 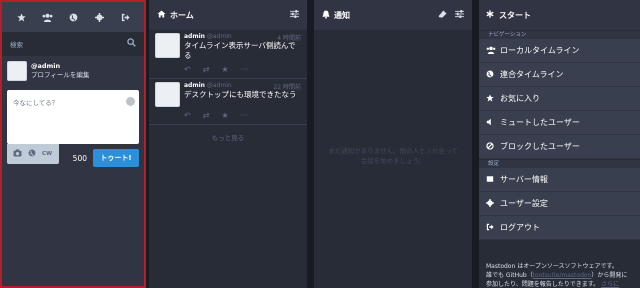 I want to click on getting-started-header: スタート, so click(x=559, y=15).